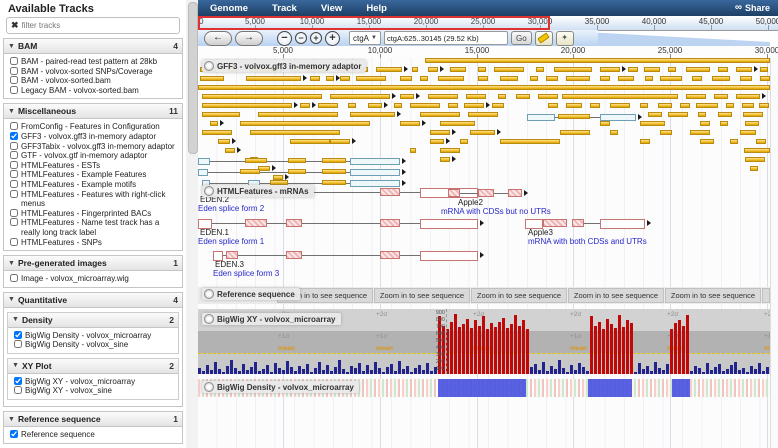 This screenshot has width=778, height=448. Describe the element at coordinates (95, 156) in the screenshot. I see `track-item: GTF - volvox.gtf in-memory adaptor` at that location.